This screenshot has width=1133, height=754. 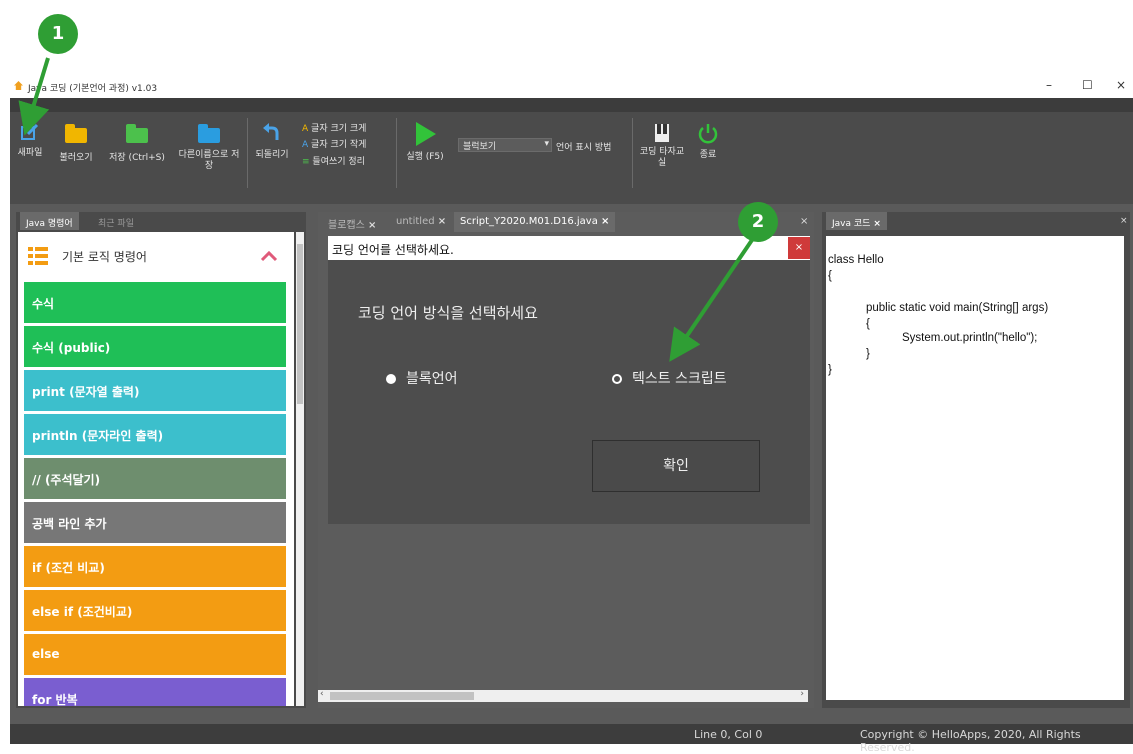 I want to click on callout-badge-2: 2, so click(x=758, y=222).